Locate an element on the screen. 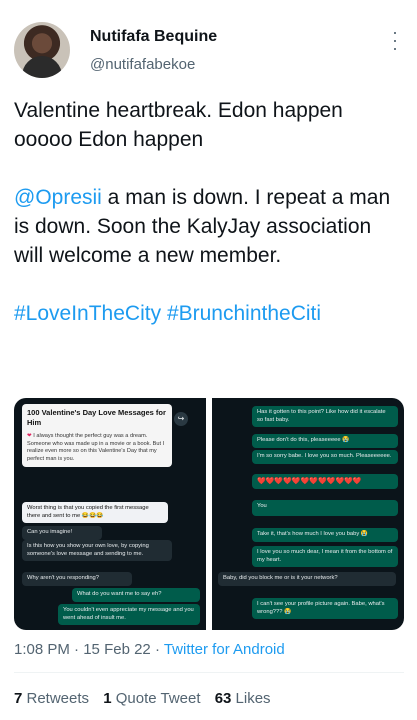 Image resolution: width=417 pixels, height=720 pixels. tweet-header: Nutifafa Bequine @nutifafabekoe · · · is located at coordinates (209, 48).